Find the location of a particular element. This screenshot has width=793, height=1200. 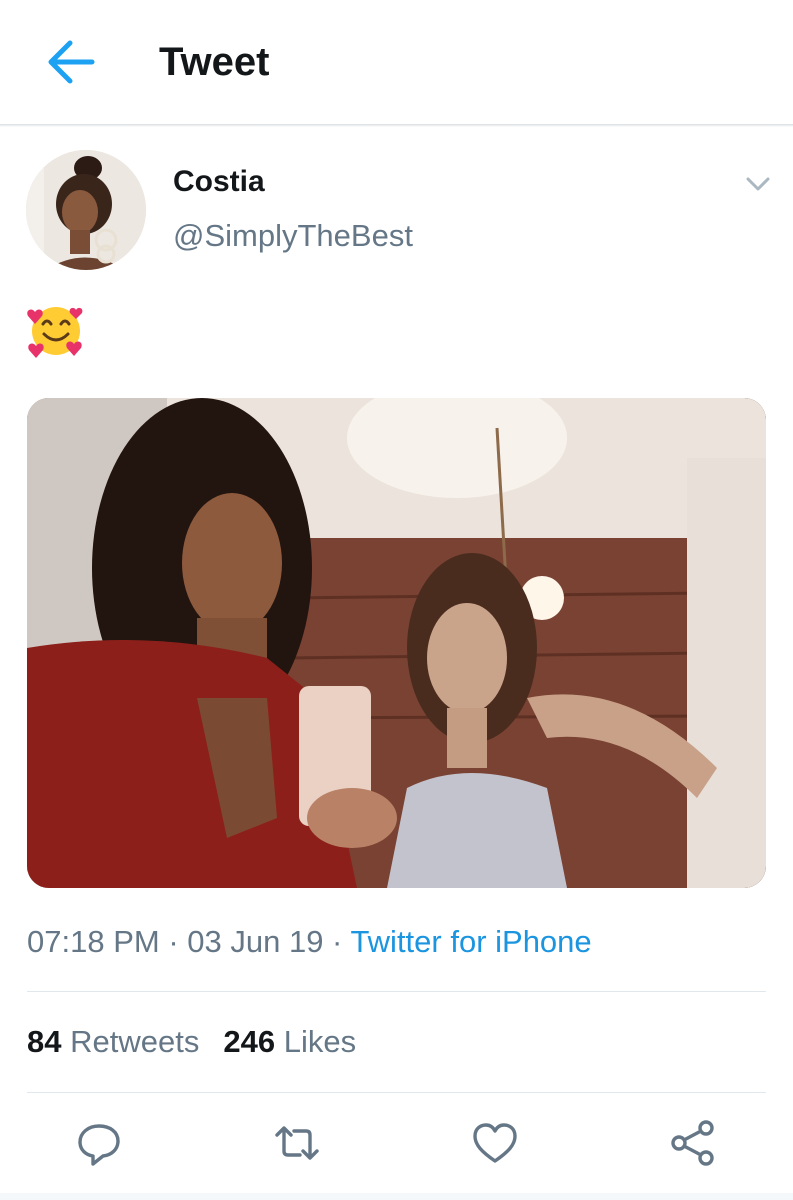

reply-icon is located at coordinates (99, 1145).